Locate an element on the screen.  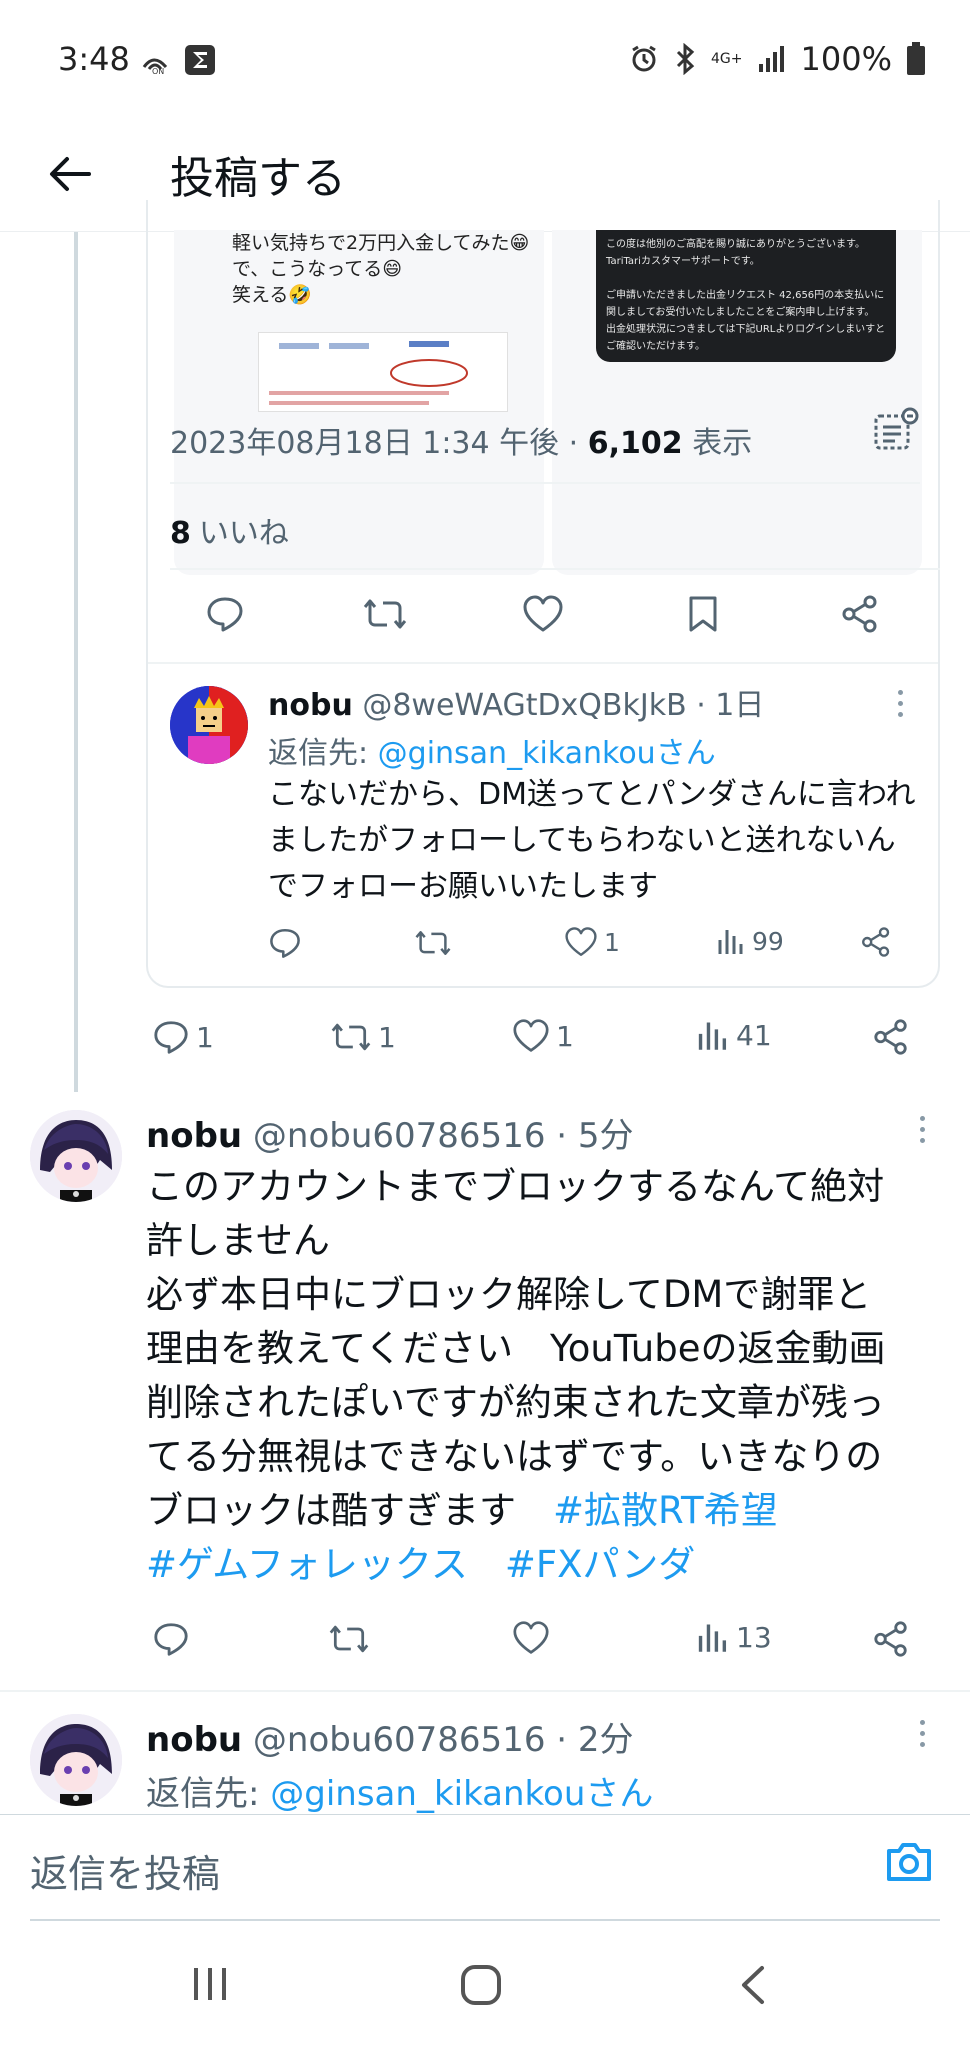
reply-author: nobu @8weWAGtDxQBkJkB · 1日 is located at coordinates (516, 702).